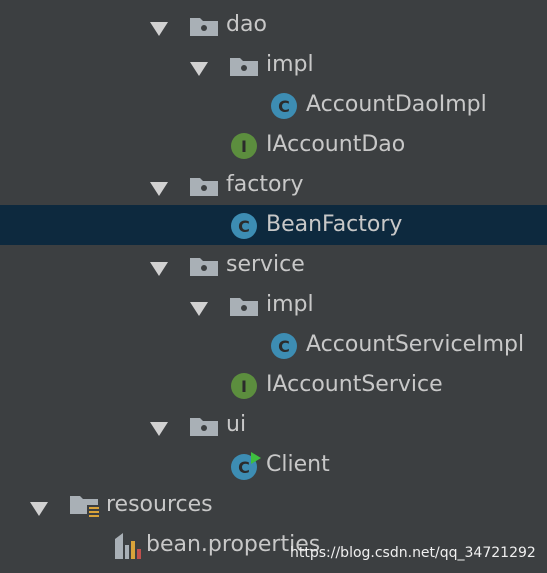 The height and width of the screenshot is (573, 547). I want to click on tree-node-iaccountdao: I IAccountDao, so click(273, 145).